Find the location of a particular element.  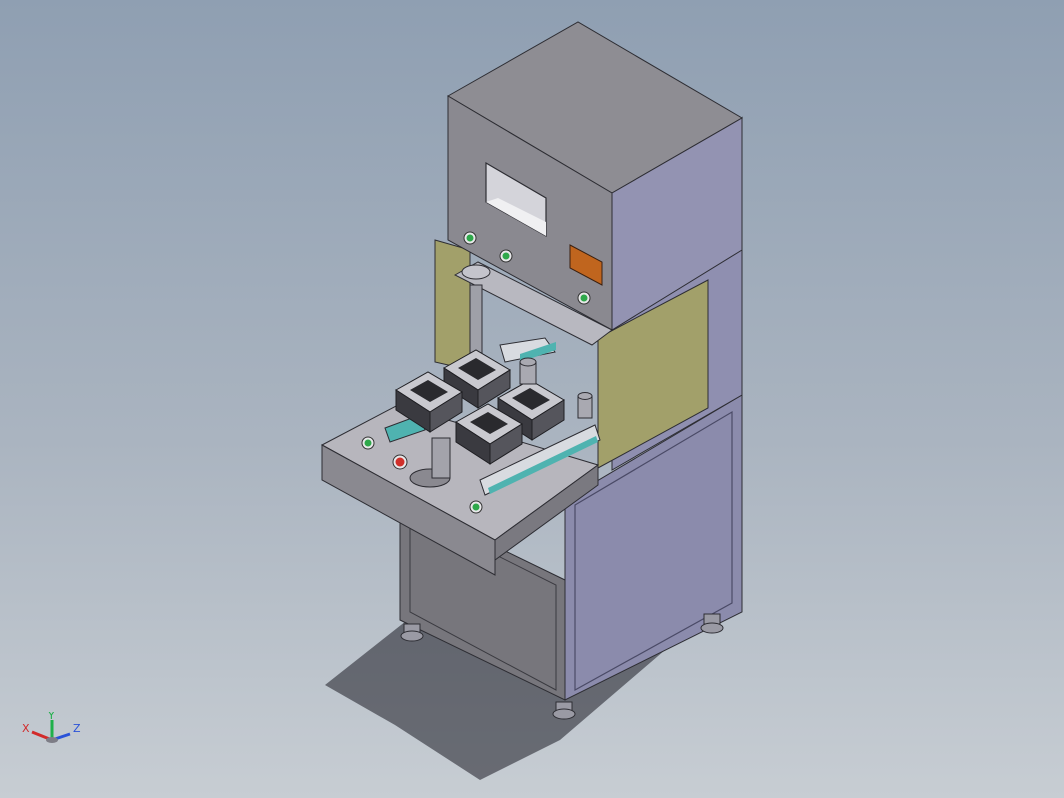

guard-panel-left is located at coordinates (452, 305).